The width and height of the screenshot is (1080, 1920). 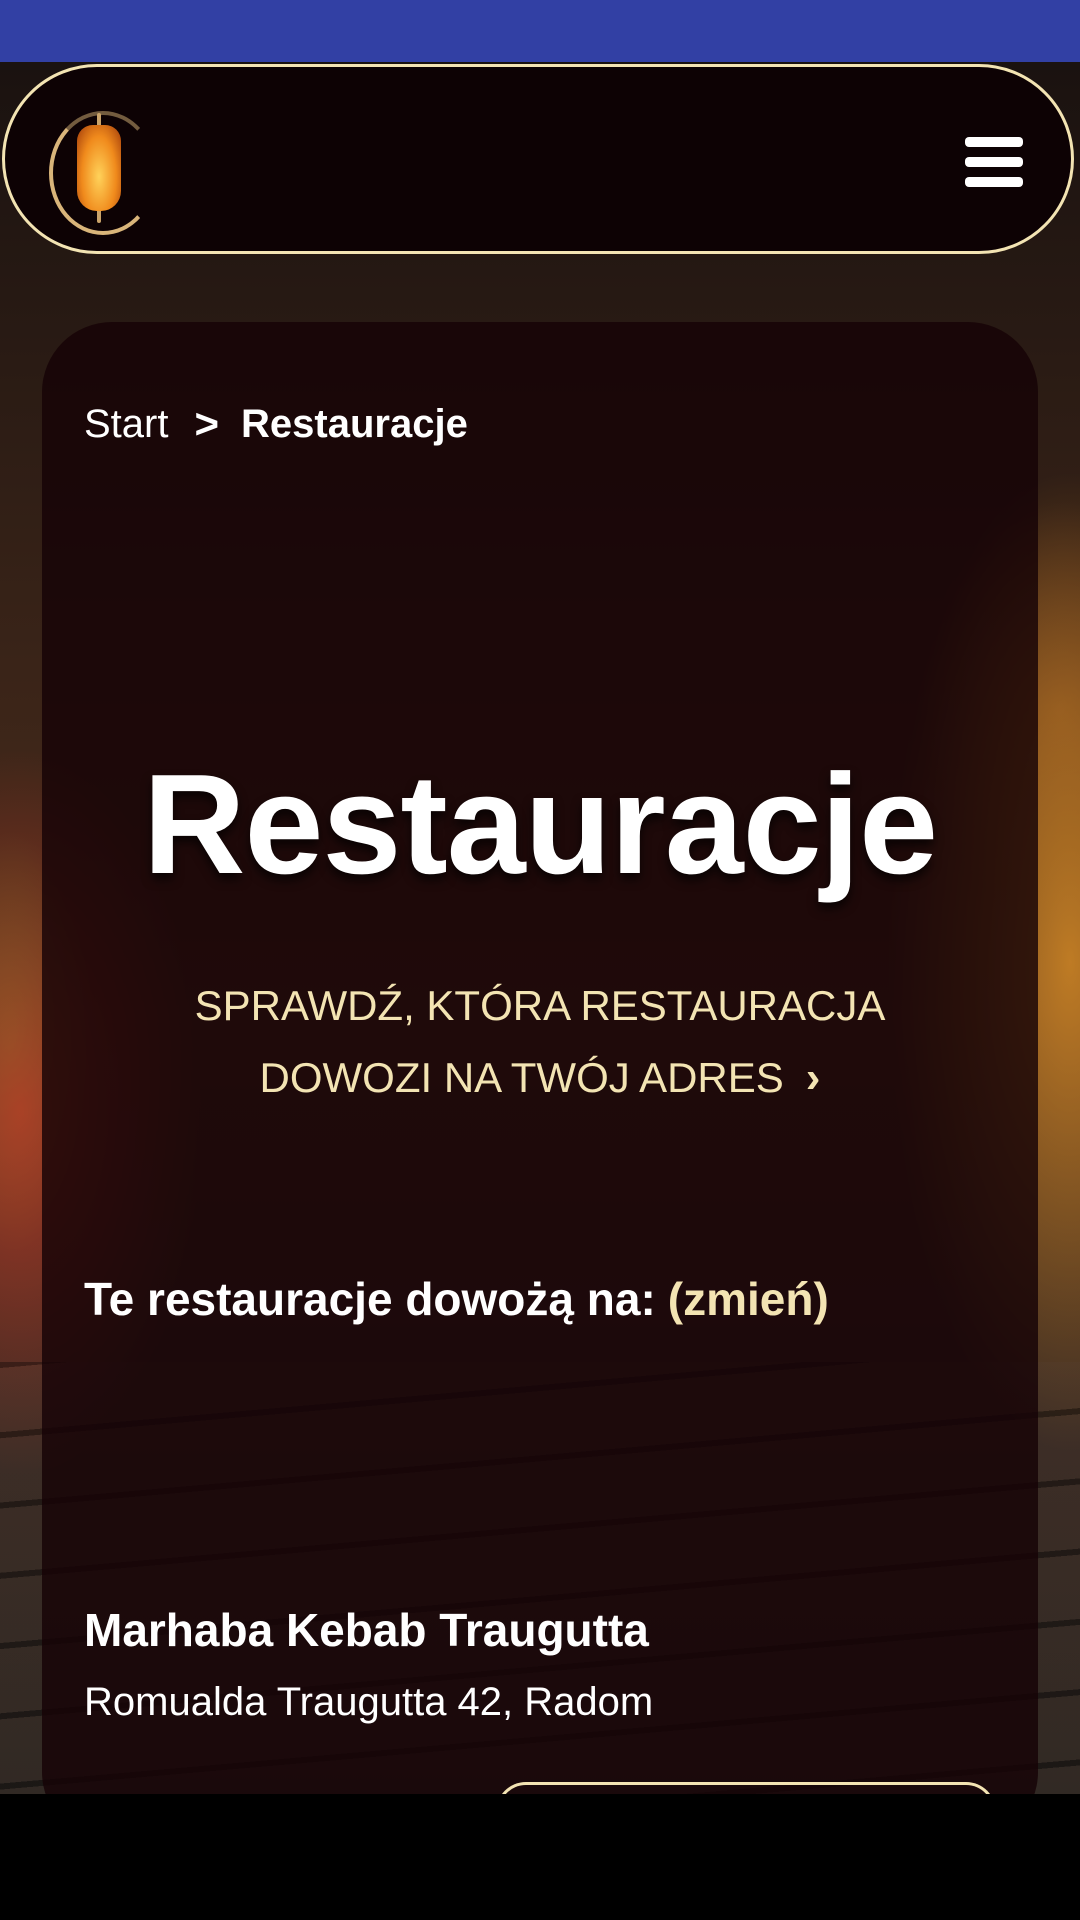 What do you see at coordinates (540, 1005) in the screenshot?
I see `check-address-line1: SPRAWDŹ, KTÓRA RESTAURACJA` at bounding box center [540, 1005].